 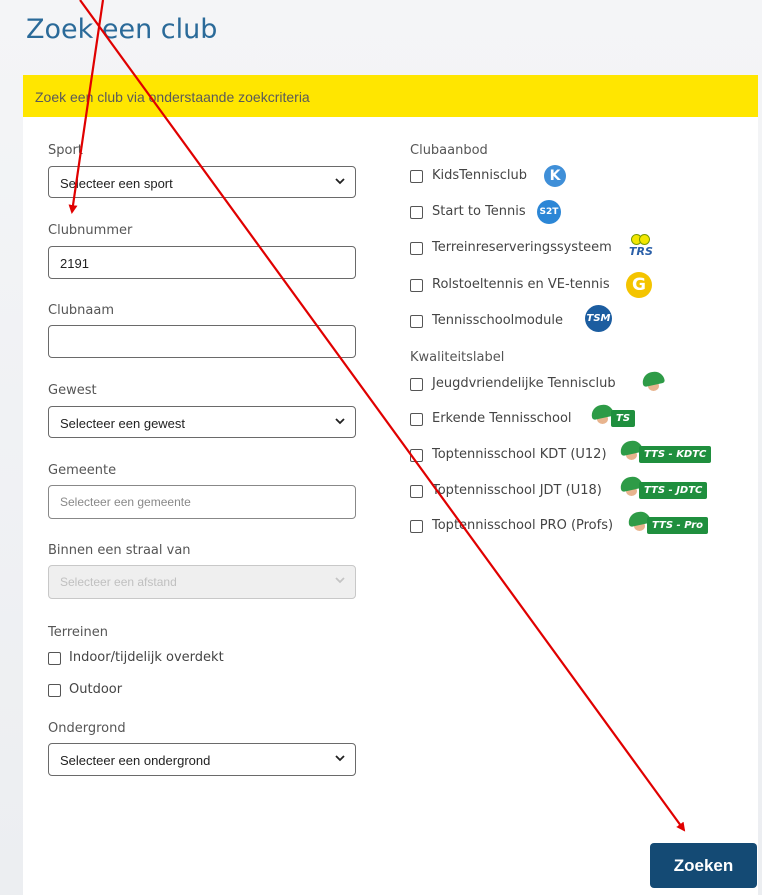 What do you see at coordinates (86, 107) in the screenshot?
I see `arrow-to-clubnummer` at bounding box center [86, 107].